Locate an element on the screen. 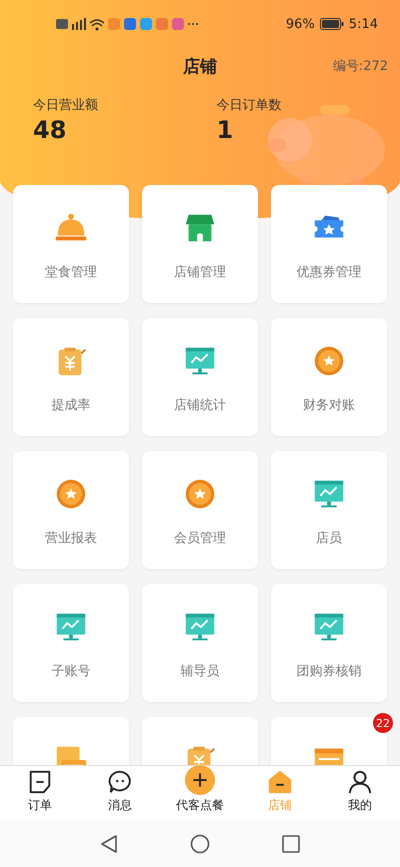  stat-label: 今日订单数 is located at coordinates (249, 105).